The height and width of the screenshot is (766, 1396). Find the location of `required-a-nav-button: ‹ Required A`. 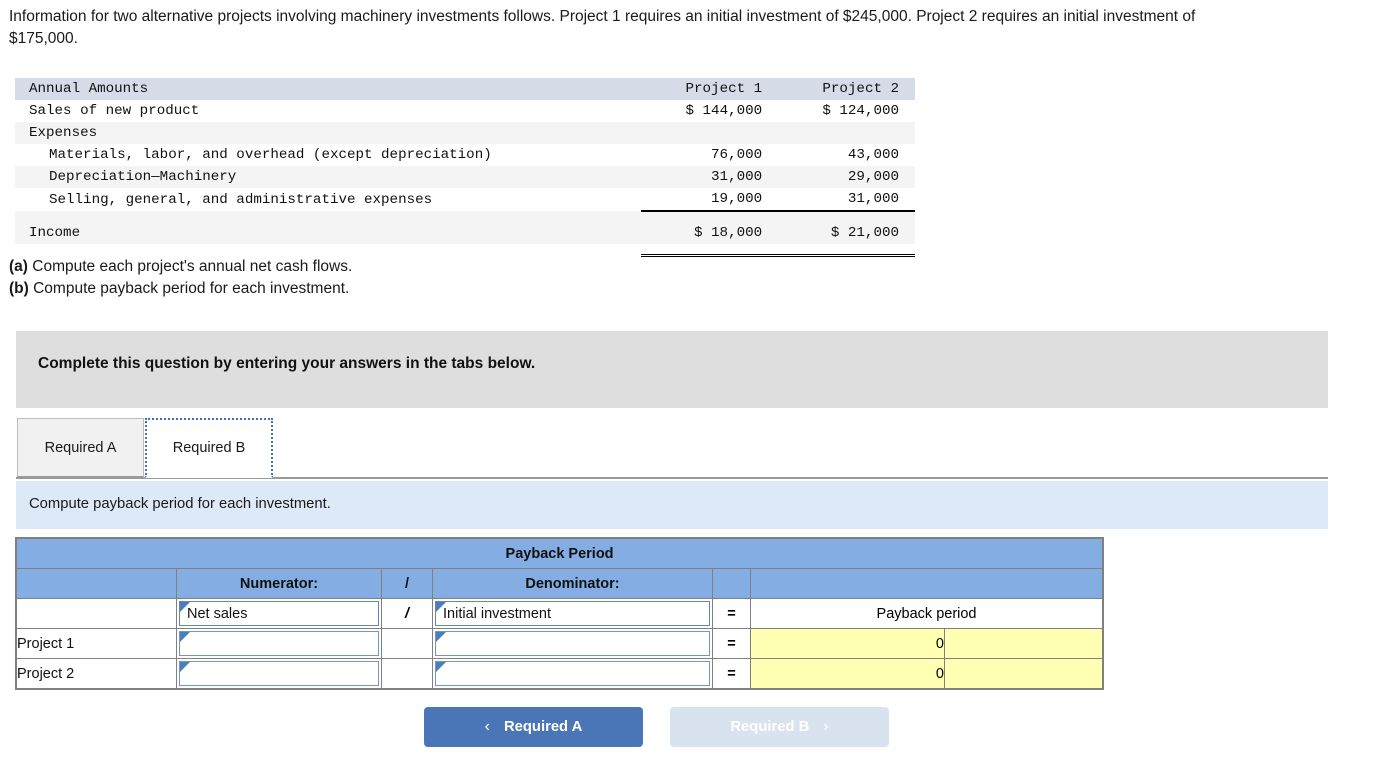

required-a-nav-button: ‹ Required A is located at coordinates (533, 727).